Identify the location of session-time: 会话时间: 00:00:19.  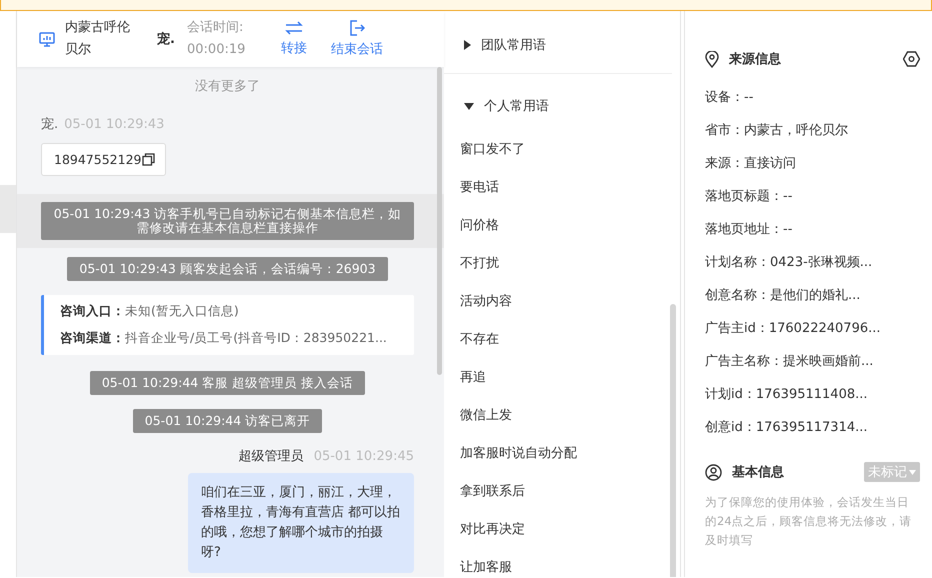
(216, 39).